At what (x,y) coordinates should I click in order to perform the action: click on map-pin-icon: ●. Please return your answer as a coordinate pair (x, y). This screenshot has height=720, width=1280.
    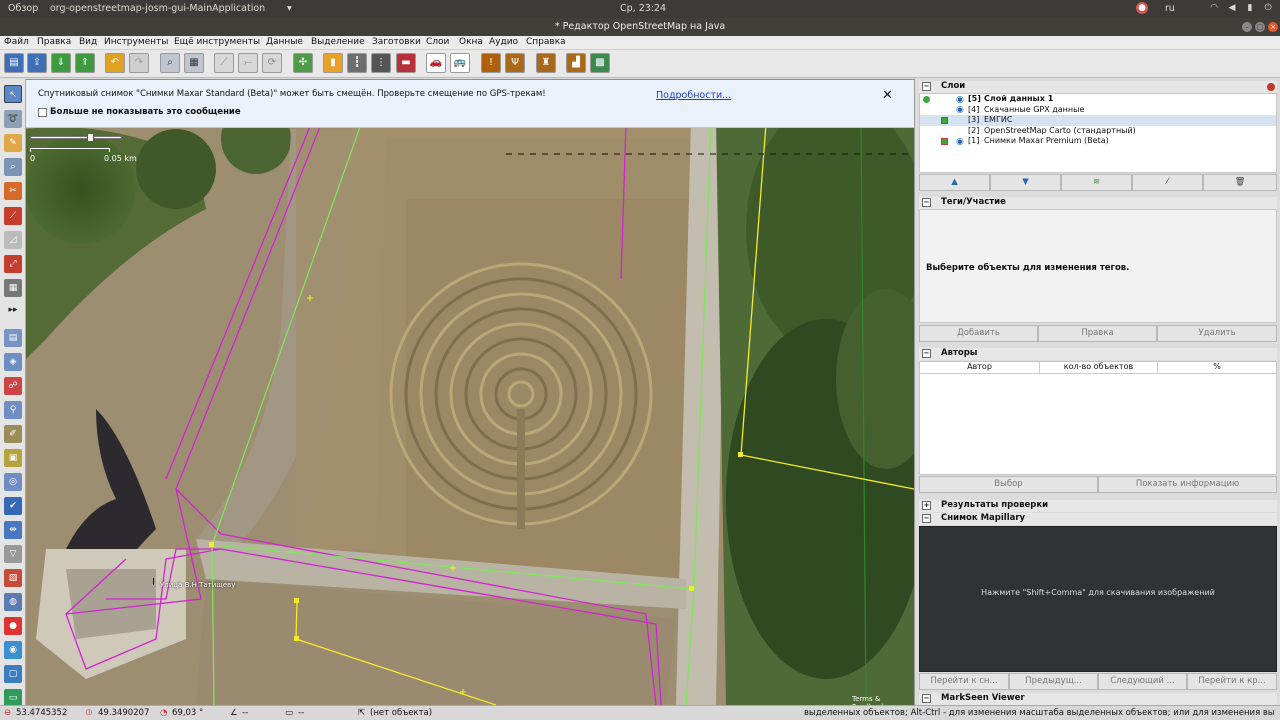
    Looking at the image, I should click on (13, 626).